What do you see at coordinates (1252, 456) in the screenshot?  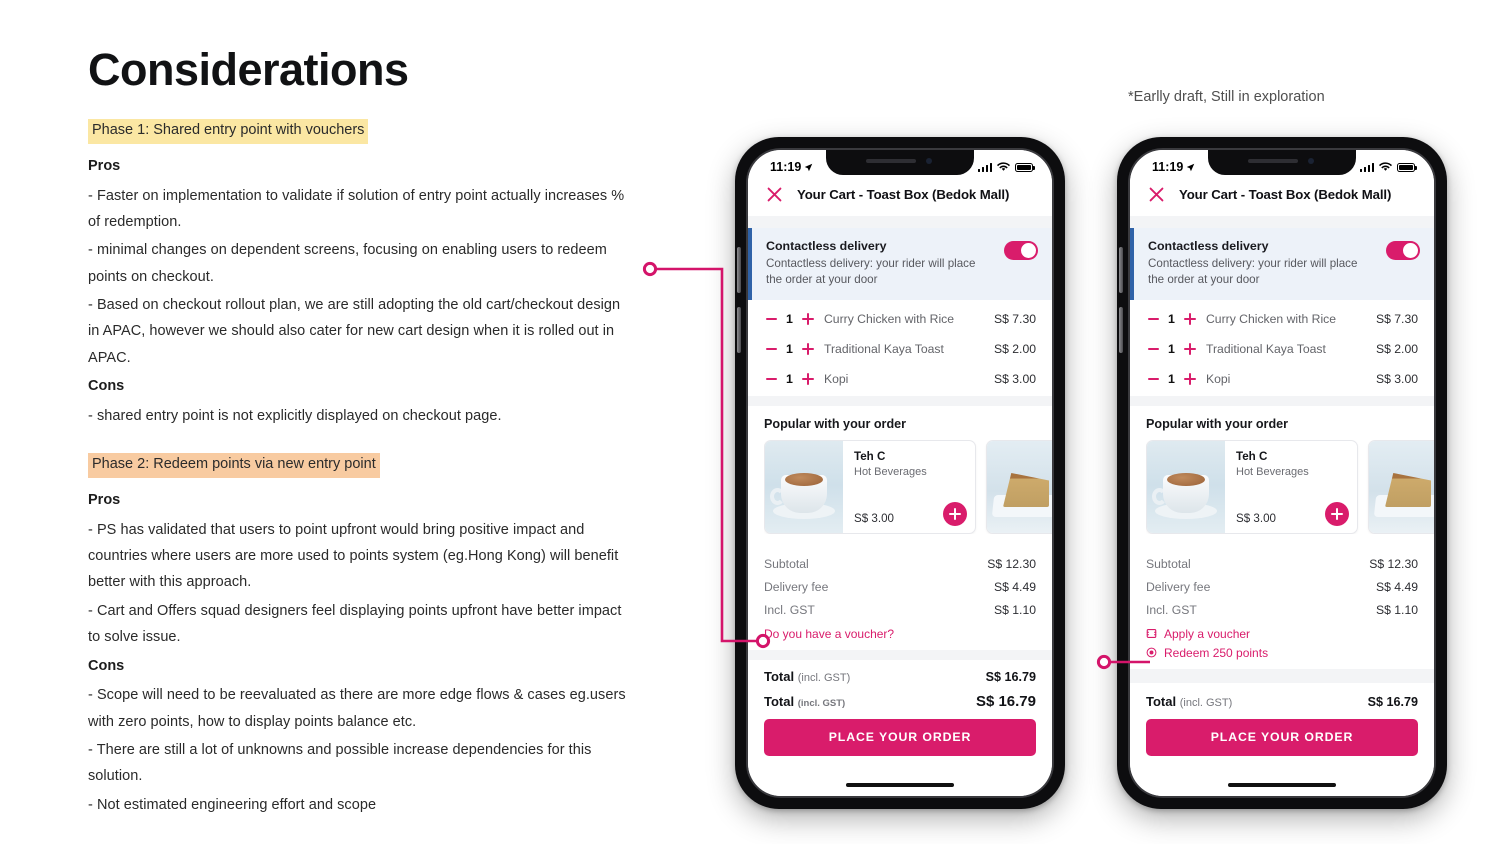 I see `popular-item-name: Teh C` at bounding box center [1252, 456].